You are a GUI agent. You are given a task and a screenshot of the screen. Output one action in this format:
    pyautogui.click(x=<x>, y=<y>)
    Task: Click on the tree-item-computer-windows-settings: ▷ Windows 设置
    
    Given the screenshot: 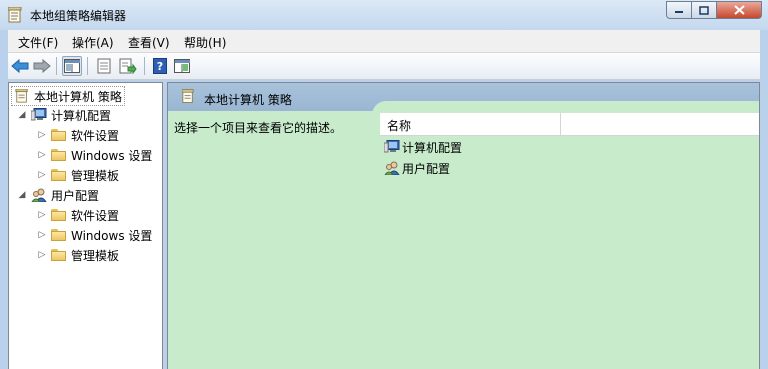 What is the action you would take?
    pyautogui.click(x=95, y=155)
    